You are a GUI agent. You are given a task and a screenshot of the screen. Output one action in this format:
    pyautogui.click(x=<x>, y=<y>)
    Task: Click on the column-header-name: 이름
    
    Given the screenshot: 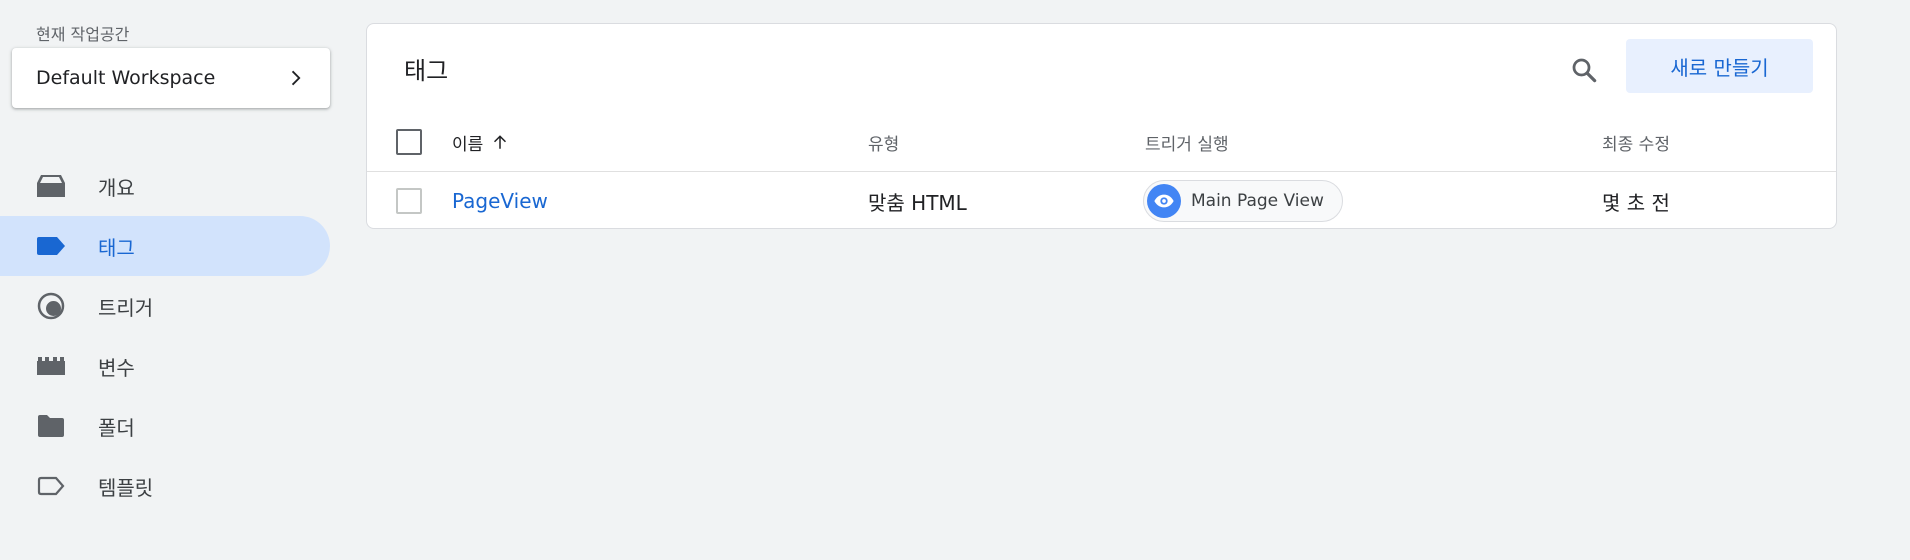 What is the action you would take?
    pyautogui.click(x=480, y=142)
    